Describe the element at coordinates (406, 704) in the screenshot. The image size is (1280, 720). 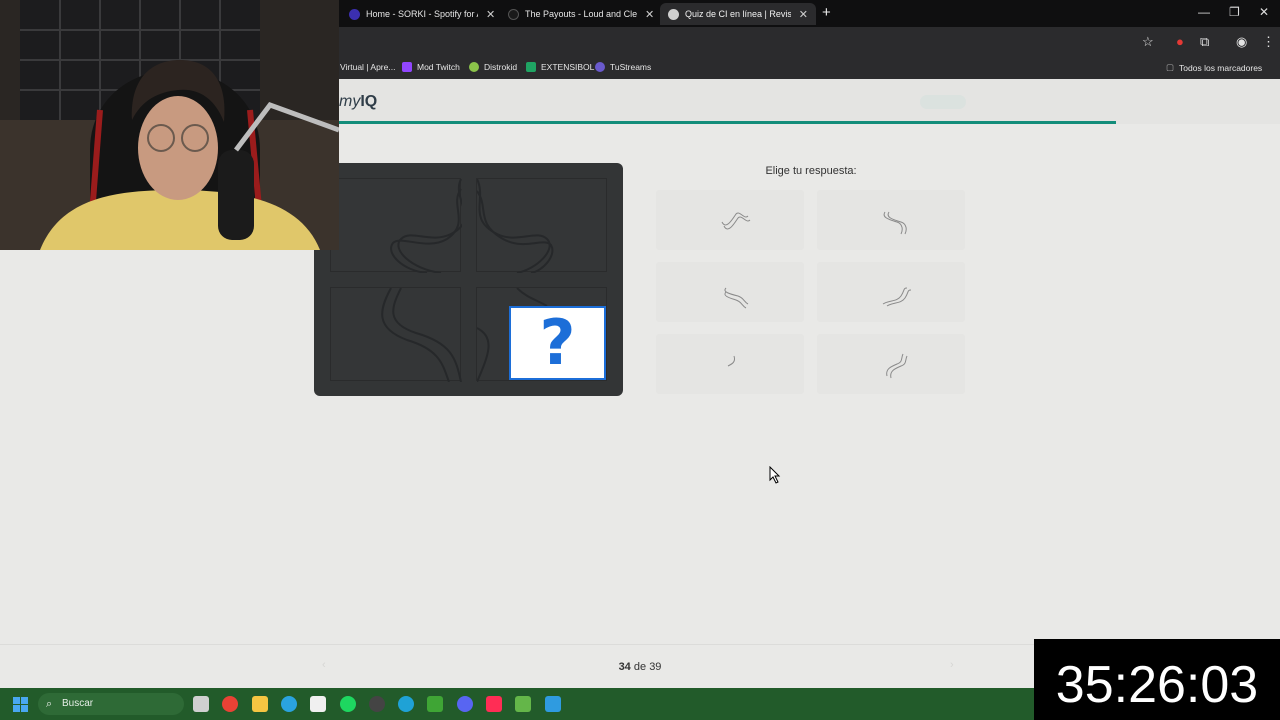
I see `taskbar-edge-icon` at that location.